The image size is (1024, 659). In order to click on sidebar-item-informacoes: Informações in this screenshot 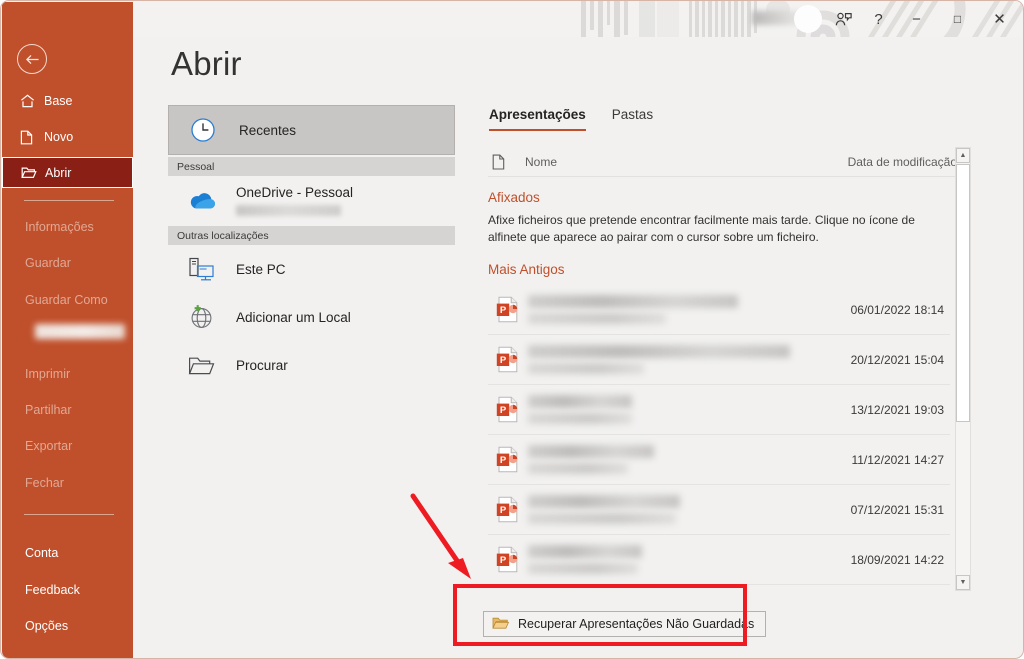, I will do `click(67, 227)`.